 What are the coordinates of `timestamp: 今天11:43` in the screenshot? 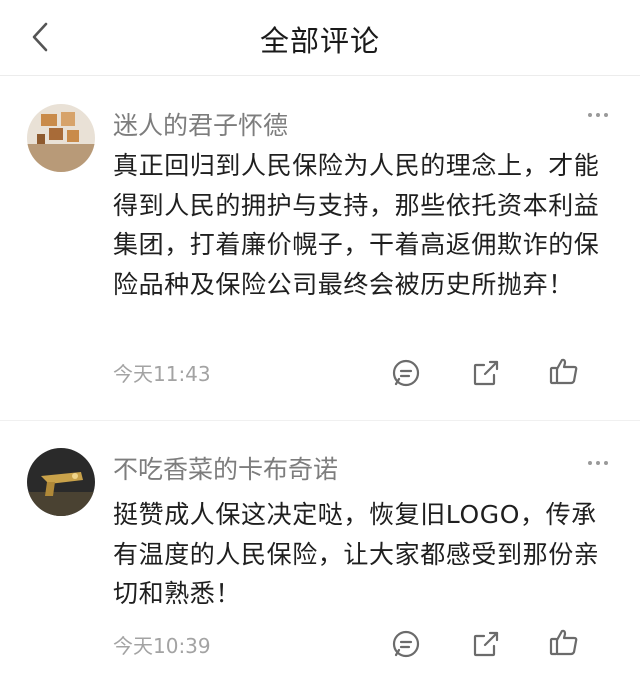 It's located at (162, 374).